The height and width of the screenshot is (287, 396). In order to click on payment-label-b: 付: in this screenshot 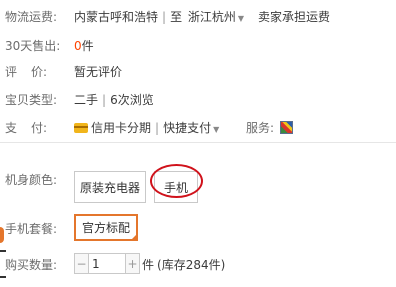, I will do `click(38, 128)`.